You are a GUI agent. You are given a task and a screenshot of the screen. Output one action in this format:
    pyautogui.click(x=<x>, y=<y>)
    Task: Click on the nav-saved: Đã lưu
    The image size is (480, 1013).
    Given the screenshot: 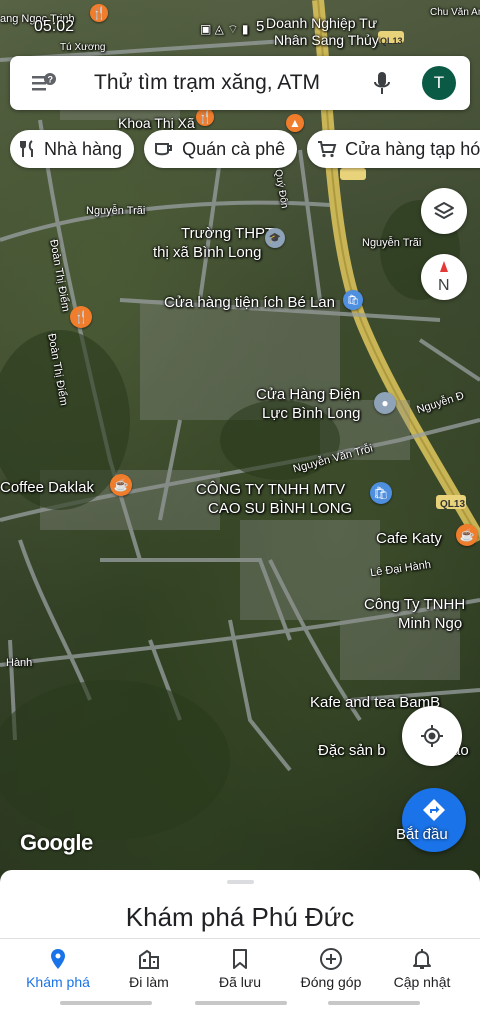 What is the action you would take?
    pyautogui.click(x=240, y=968)
    